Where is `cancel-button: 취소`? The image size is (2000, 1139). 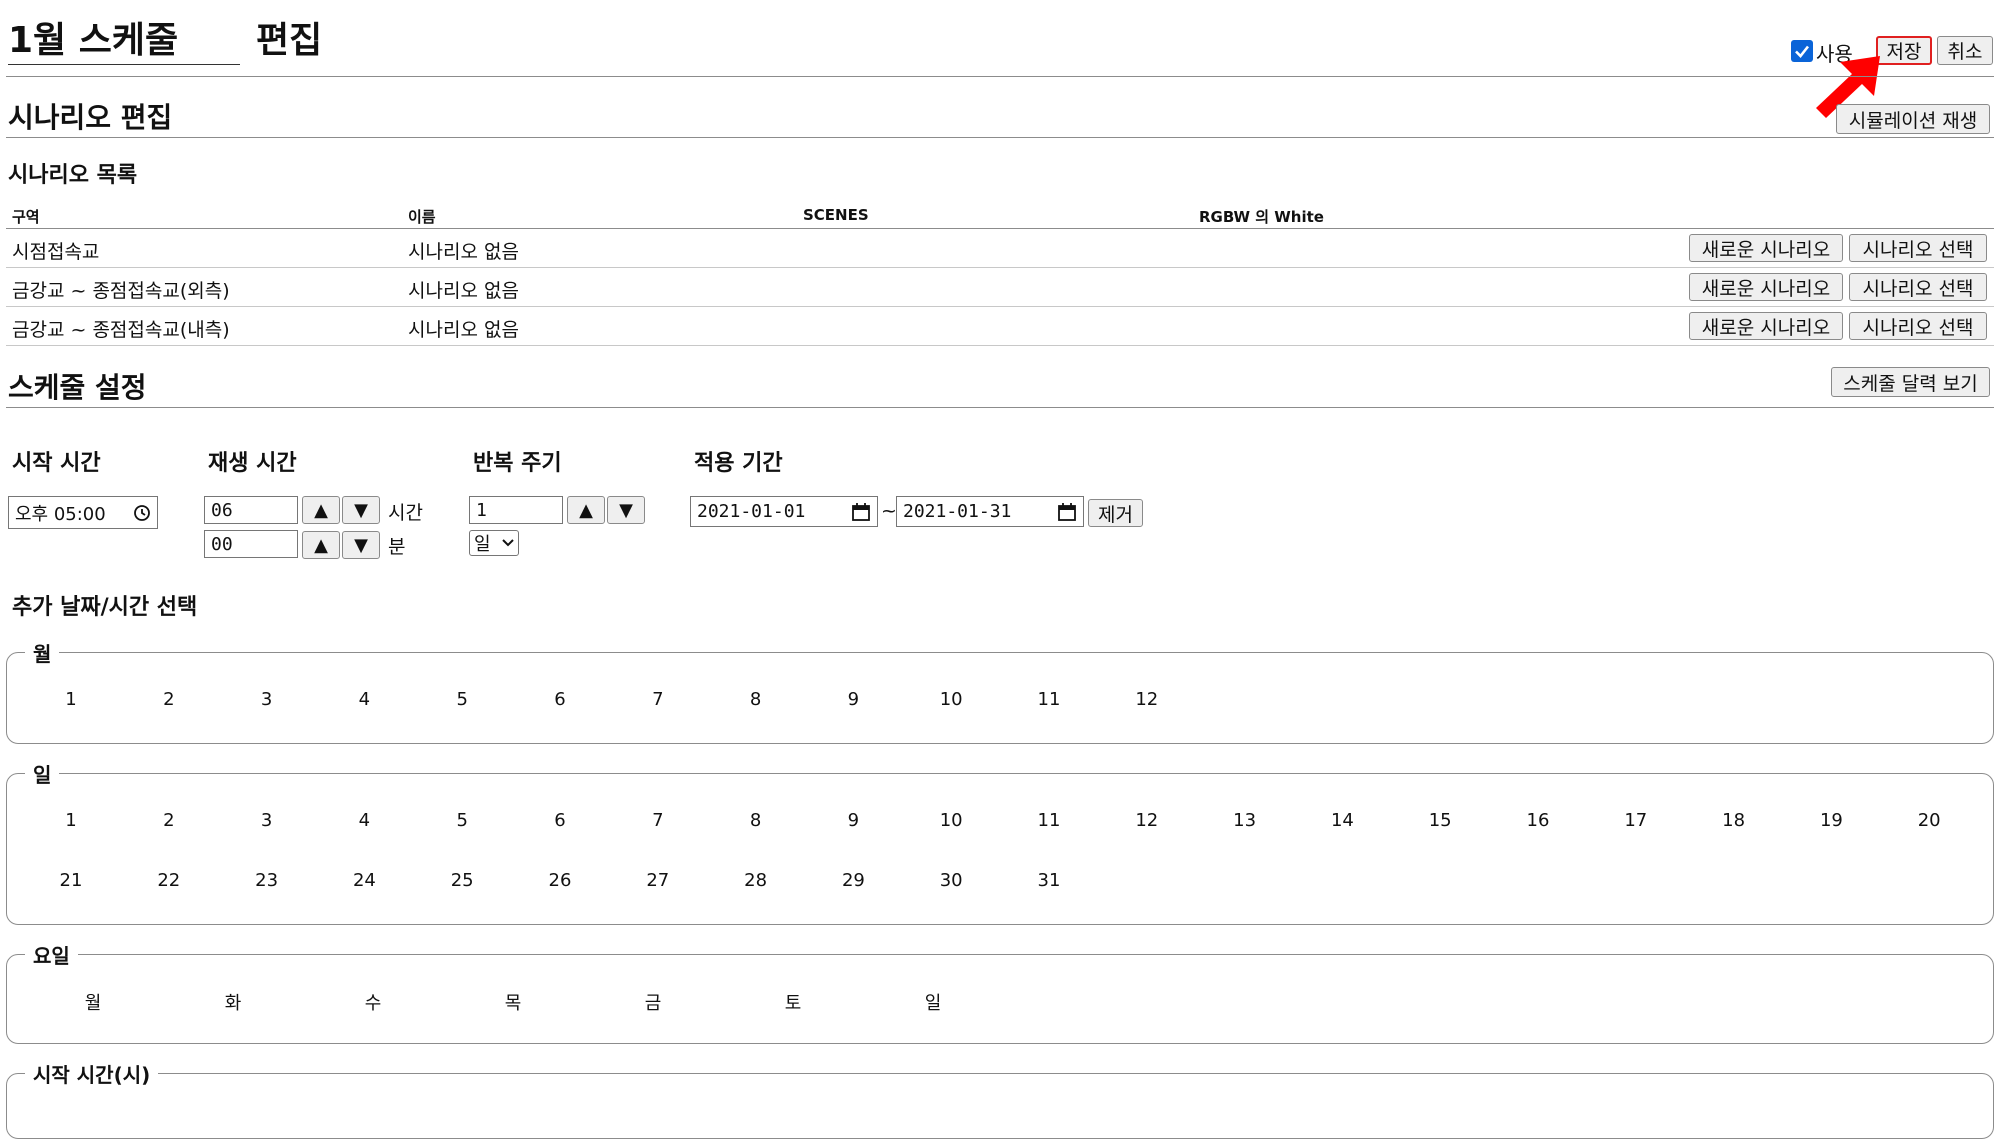
cancel-button: 취소 is located at coordinates (1965, 50).